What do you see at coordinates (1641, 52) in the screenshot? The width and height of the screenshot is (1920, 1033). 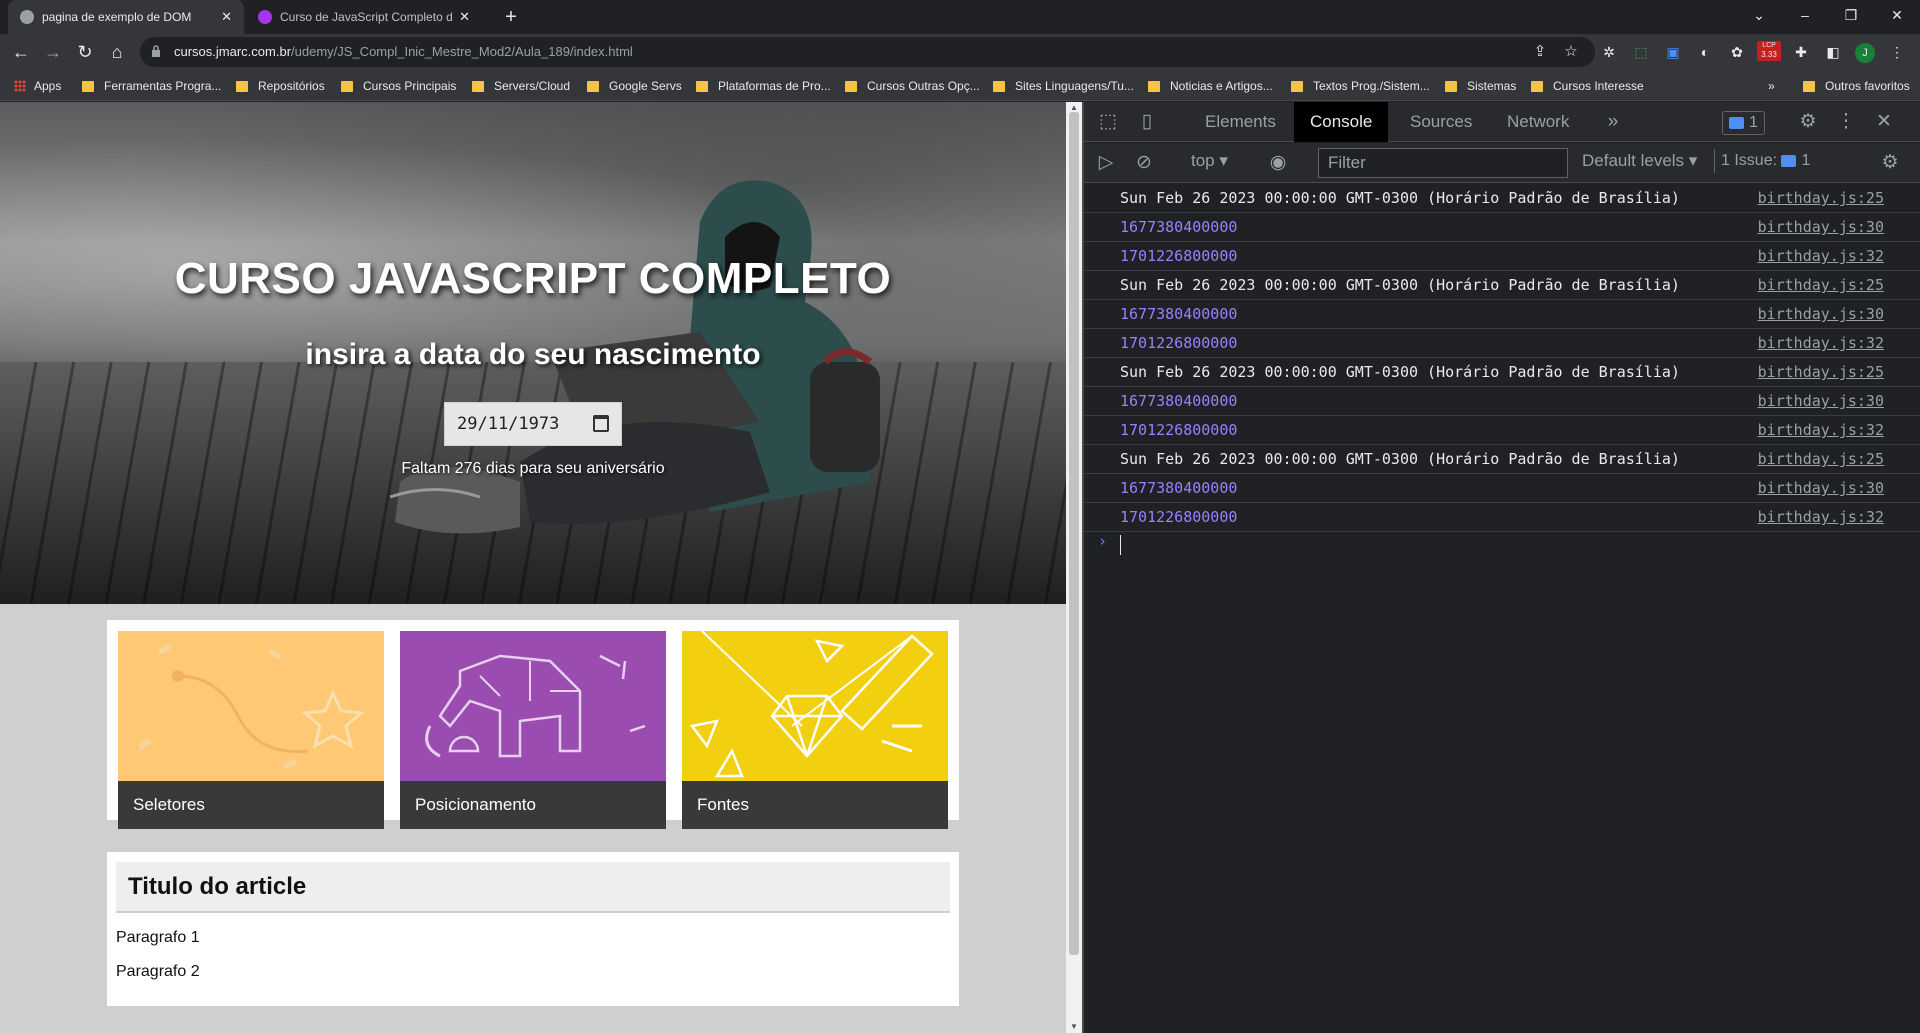 I see `screenshot-extension-icon: ⬚` at bounding box center [1641, 52].